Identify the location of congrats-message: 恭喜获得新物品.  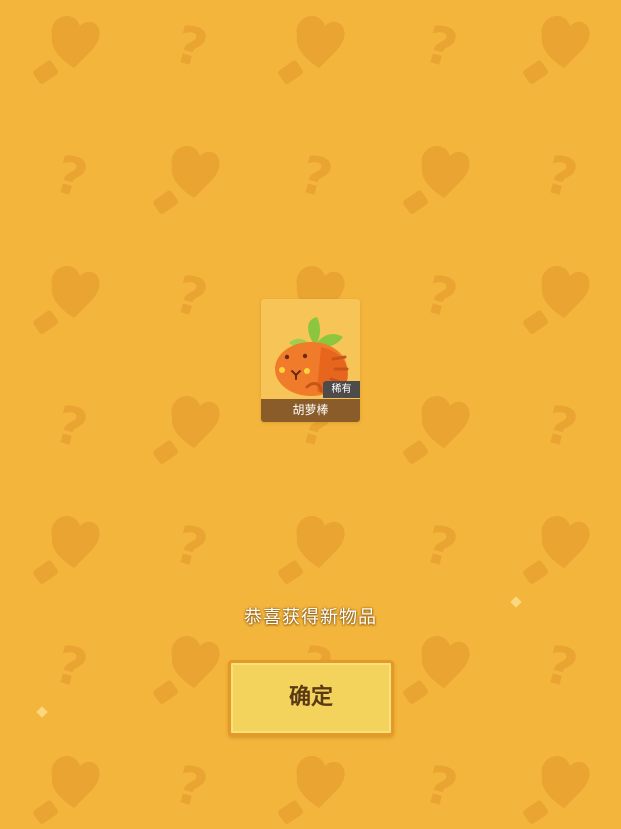
(310, 617).